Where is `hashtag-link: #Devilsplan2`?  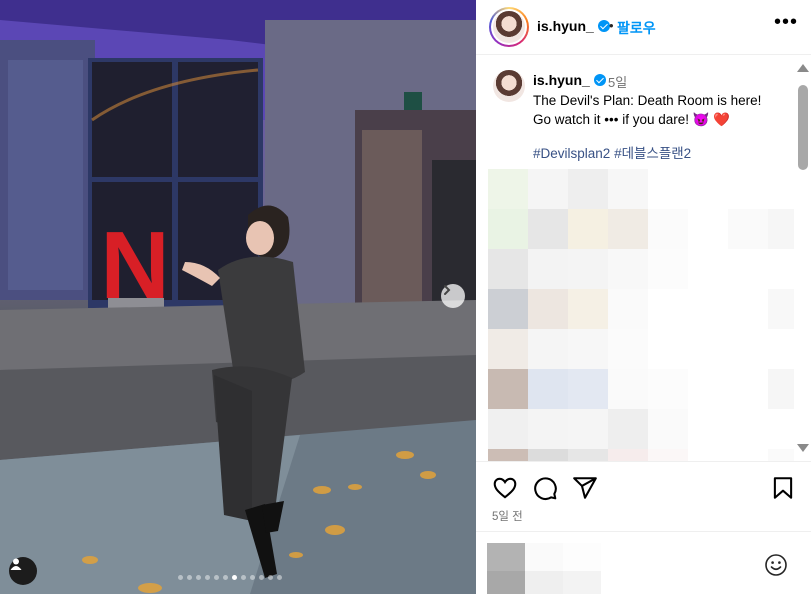 hashtag-link: #Devilsplan2 is located at coordinates (571, 153).